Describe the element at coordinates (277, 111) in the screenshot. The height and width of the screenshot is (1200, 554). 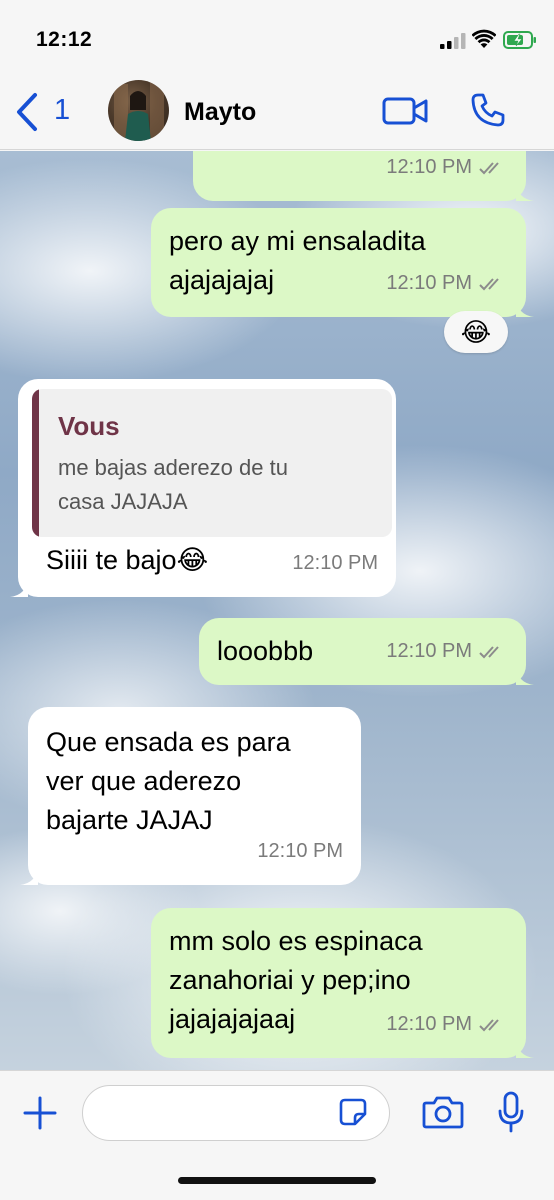
I see `chat-header: 1 Mayto` at that location.